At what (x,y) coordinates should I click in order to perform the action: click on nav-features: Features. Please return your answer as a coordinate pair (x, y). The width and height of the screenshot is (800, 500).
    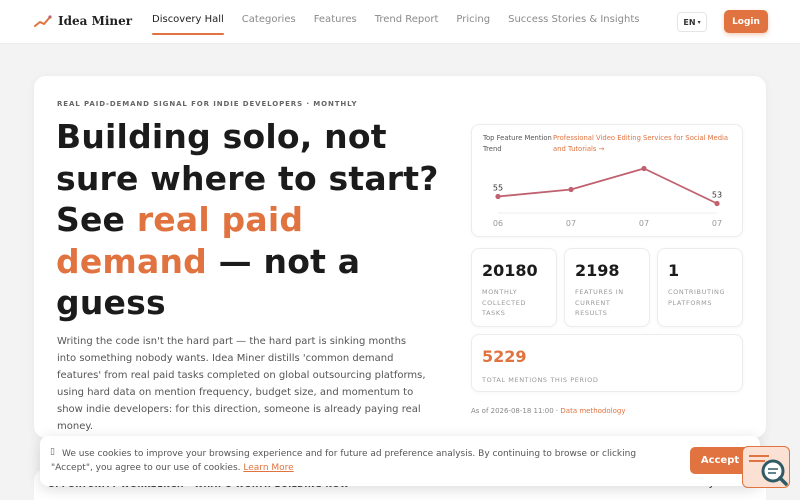
    Looking at the image, I should click on (335, 24).